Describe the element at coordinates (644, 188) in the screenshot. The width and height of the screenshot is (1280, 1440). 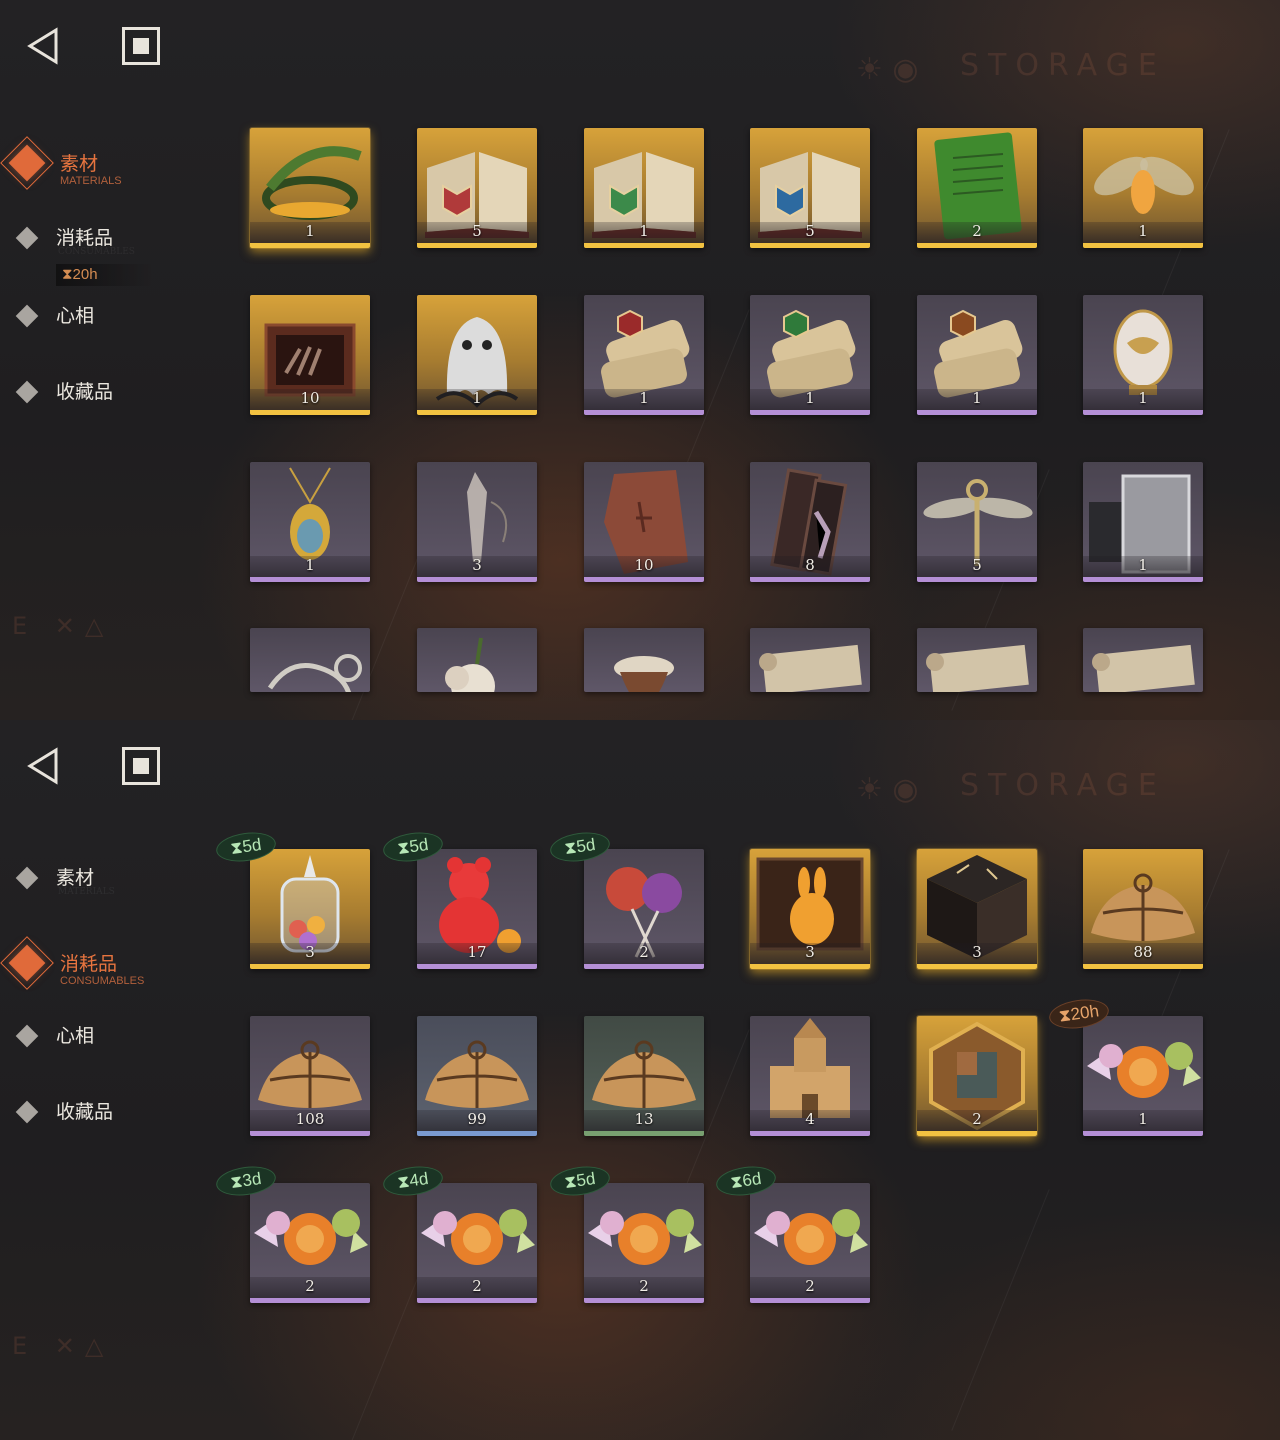
I see `item-tile-green-tome: 1` at that location.